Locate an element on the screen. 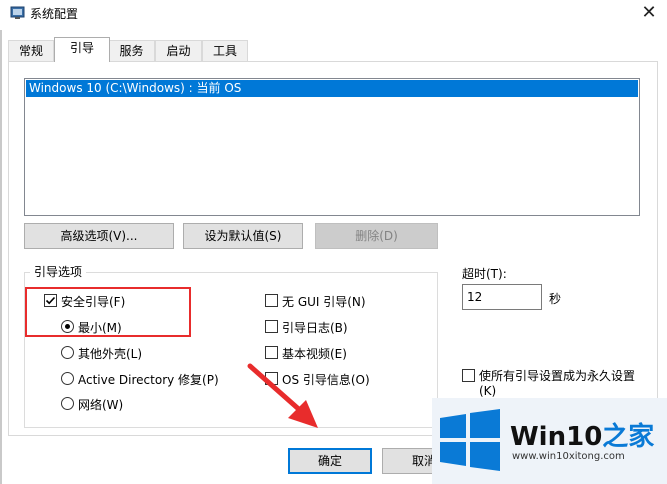  radio-alternate-shell is located at coordinates (67, 352).